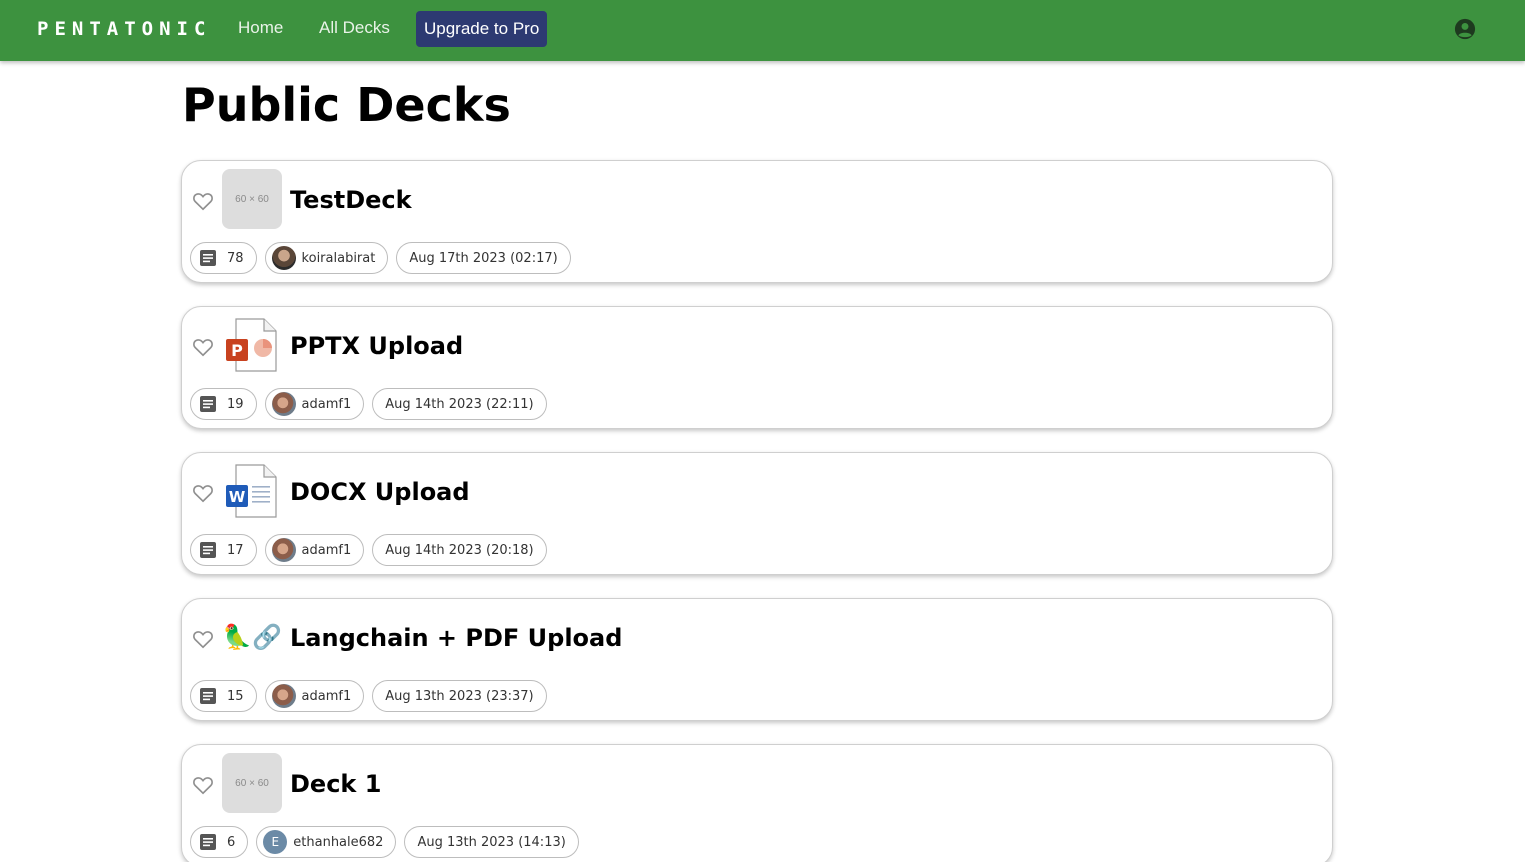  I want to click on date-badge: Aug 13th 2023 (23:37), so click(459, 696).